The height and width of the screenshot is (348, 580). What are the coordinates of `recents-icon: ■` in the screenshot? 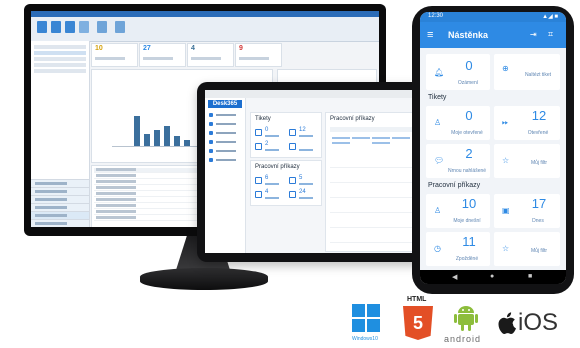 It's located at (530, 276).